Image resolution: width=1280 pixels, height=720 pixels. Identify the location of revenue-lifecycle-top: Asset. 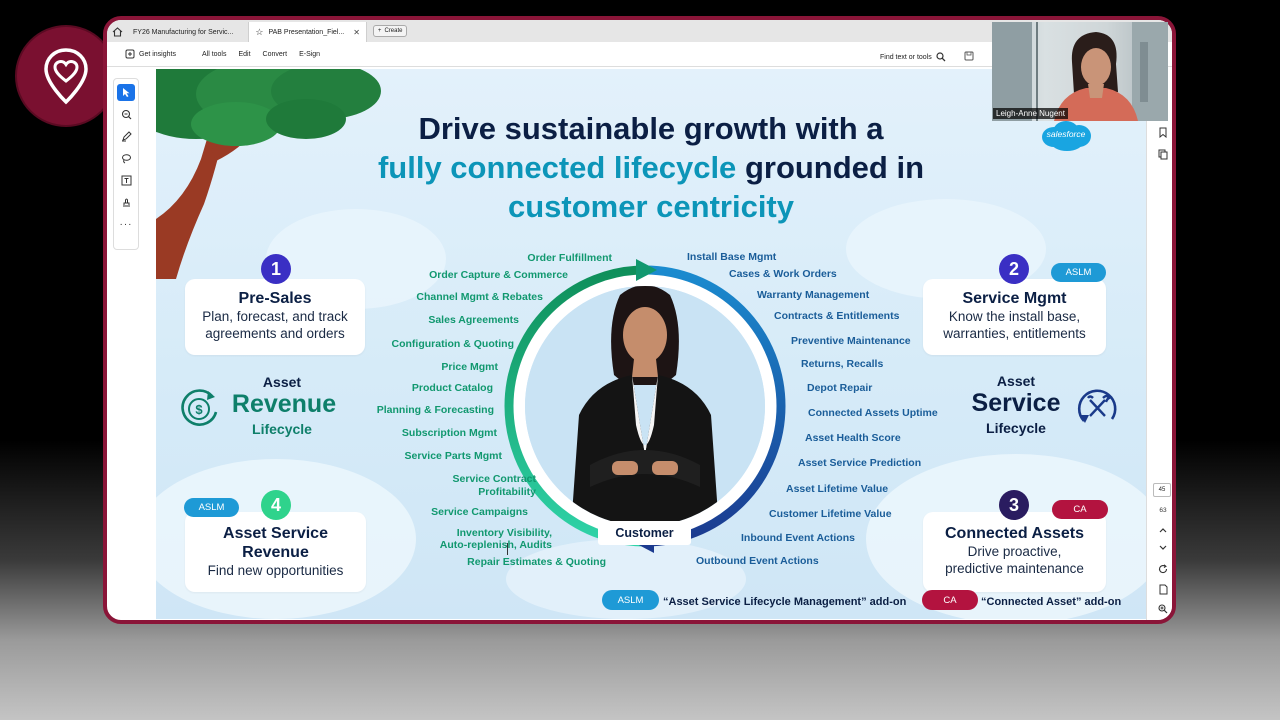
(282, 382).